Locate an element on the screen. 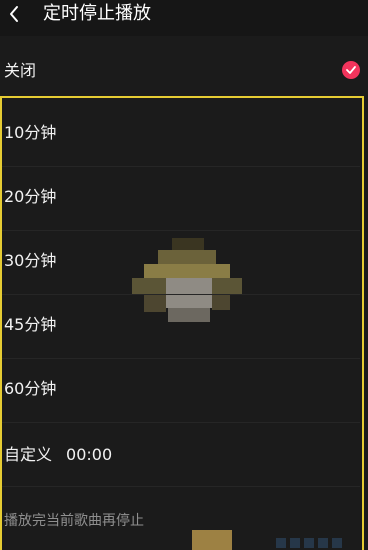  timer-option-label: 20分钟 is located at coordinates (30, 196).